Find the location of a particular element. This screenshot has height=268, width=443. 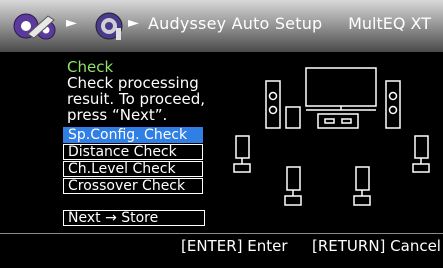

surround-back-left-speaker-icon is located at coordinates (293, 186).